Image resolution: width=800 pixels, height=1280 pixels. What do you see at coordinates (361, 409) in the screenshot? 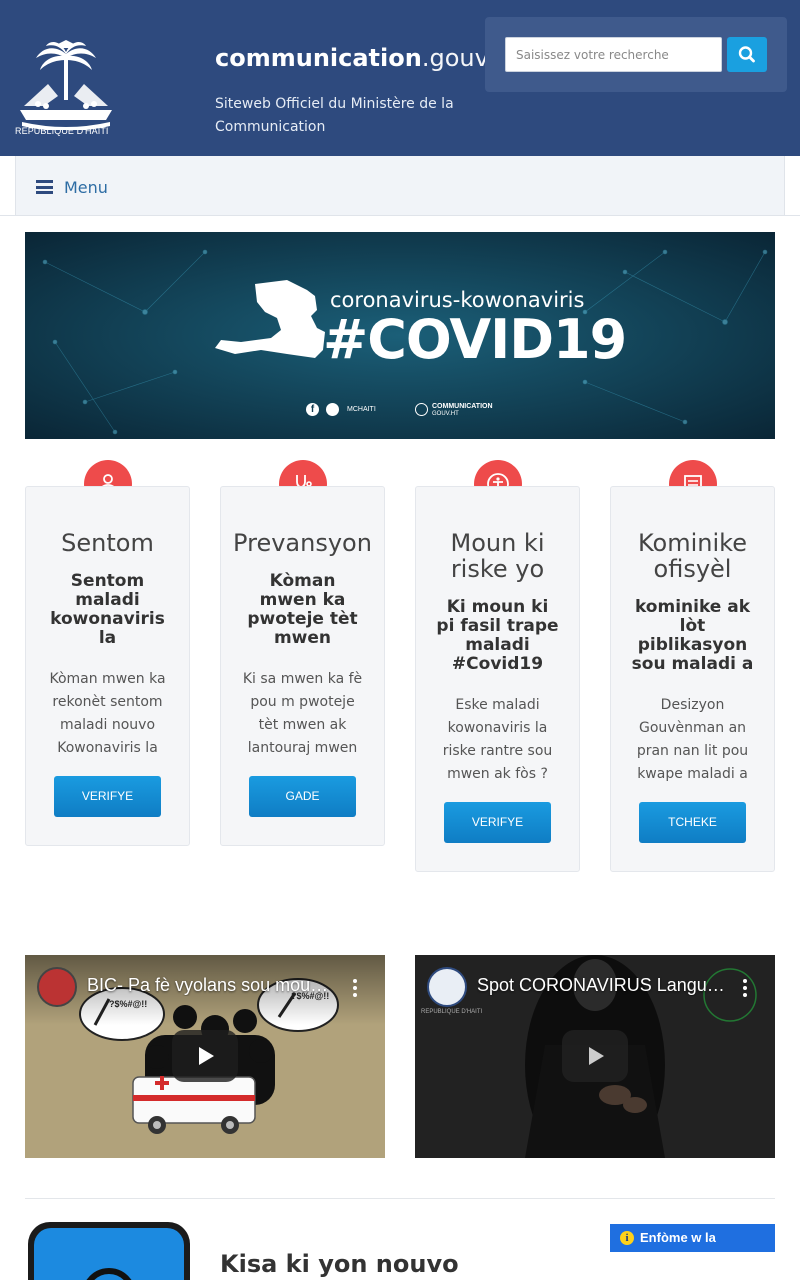
I see `banner-handle: MCHAITI` at bounding box center [361, 409].